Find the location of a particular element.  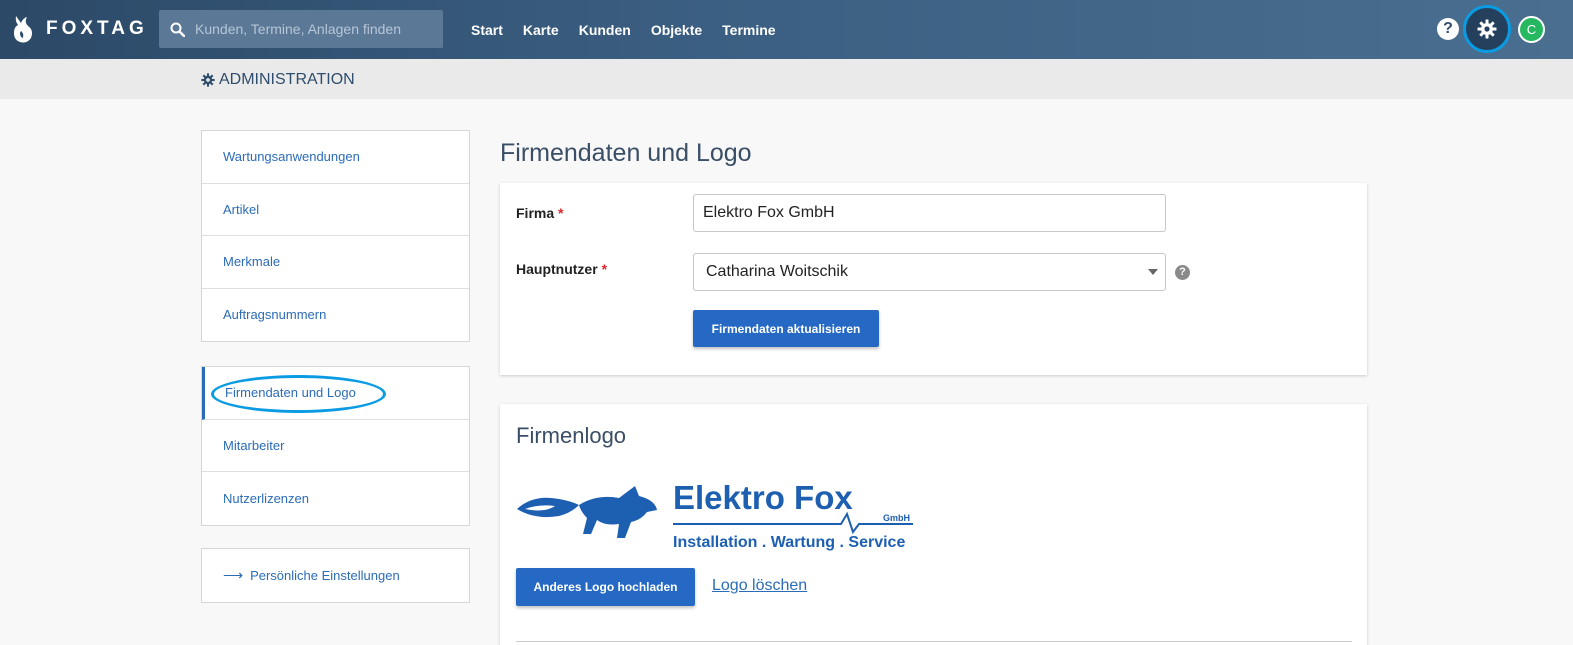

nav-kunden: Kunden is located at coordinates (605, 30).